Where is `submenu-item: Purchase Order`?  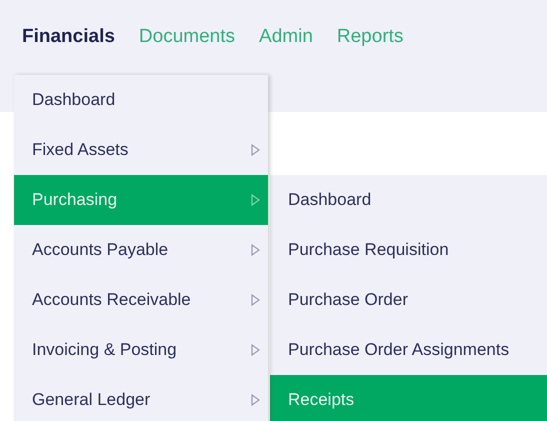
submenu-item: Purchase Order is located at coordinates (408, 300).